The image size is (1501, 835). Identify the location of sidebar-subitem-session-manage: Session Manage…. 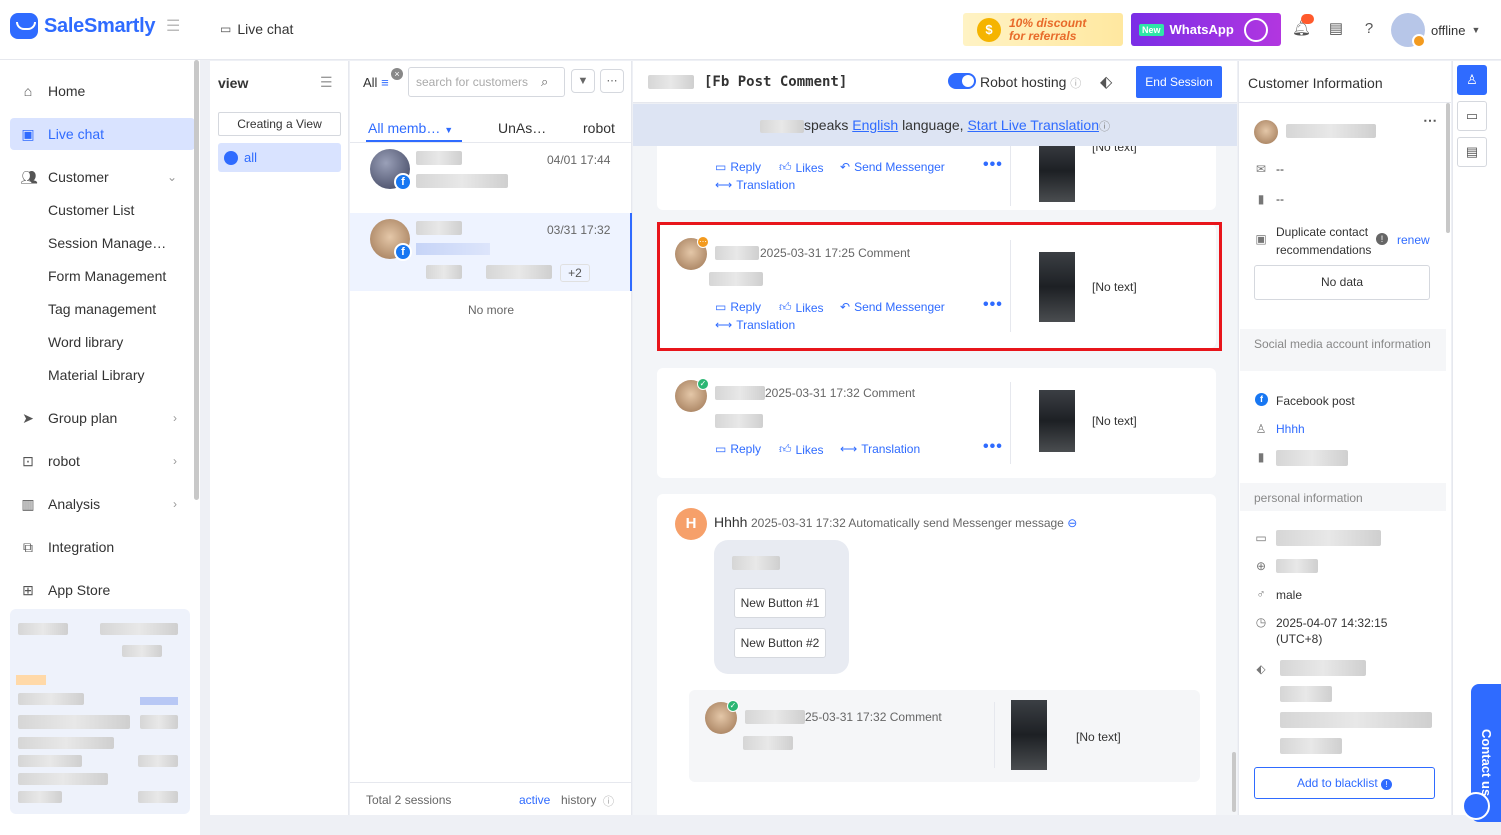
(107, 243).